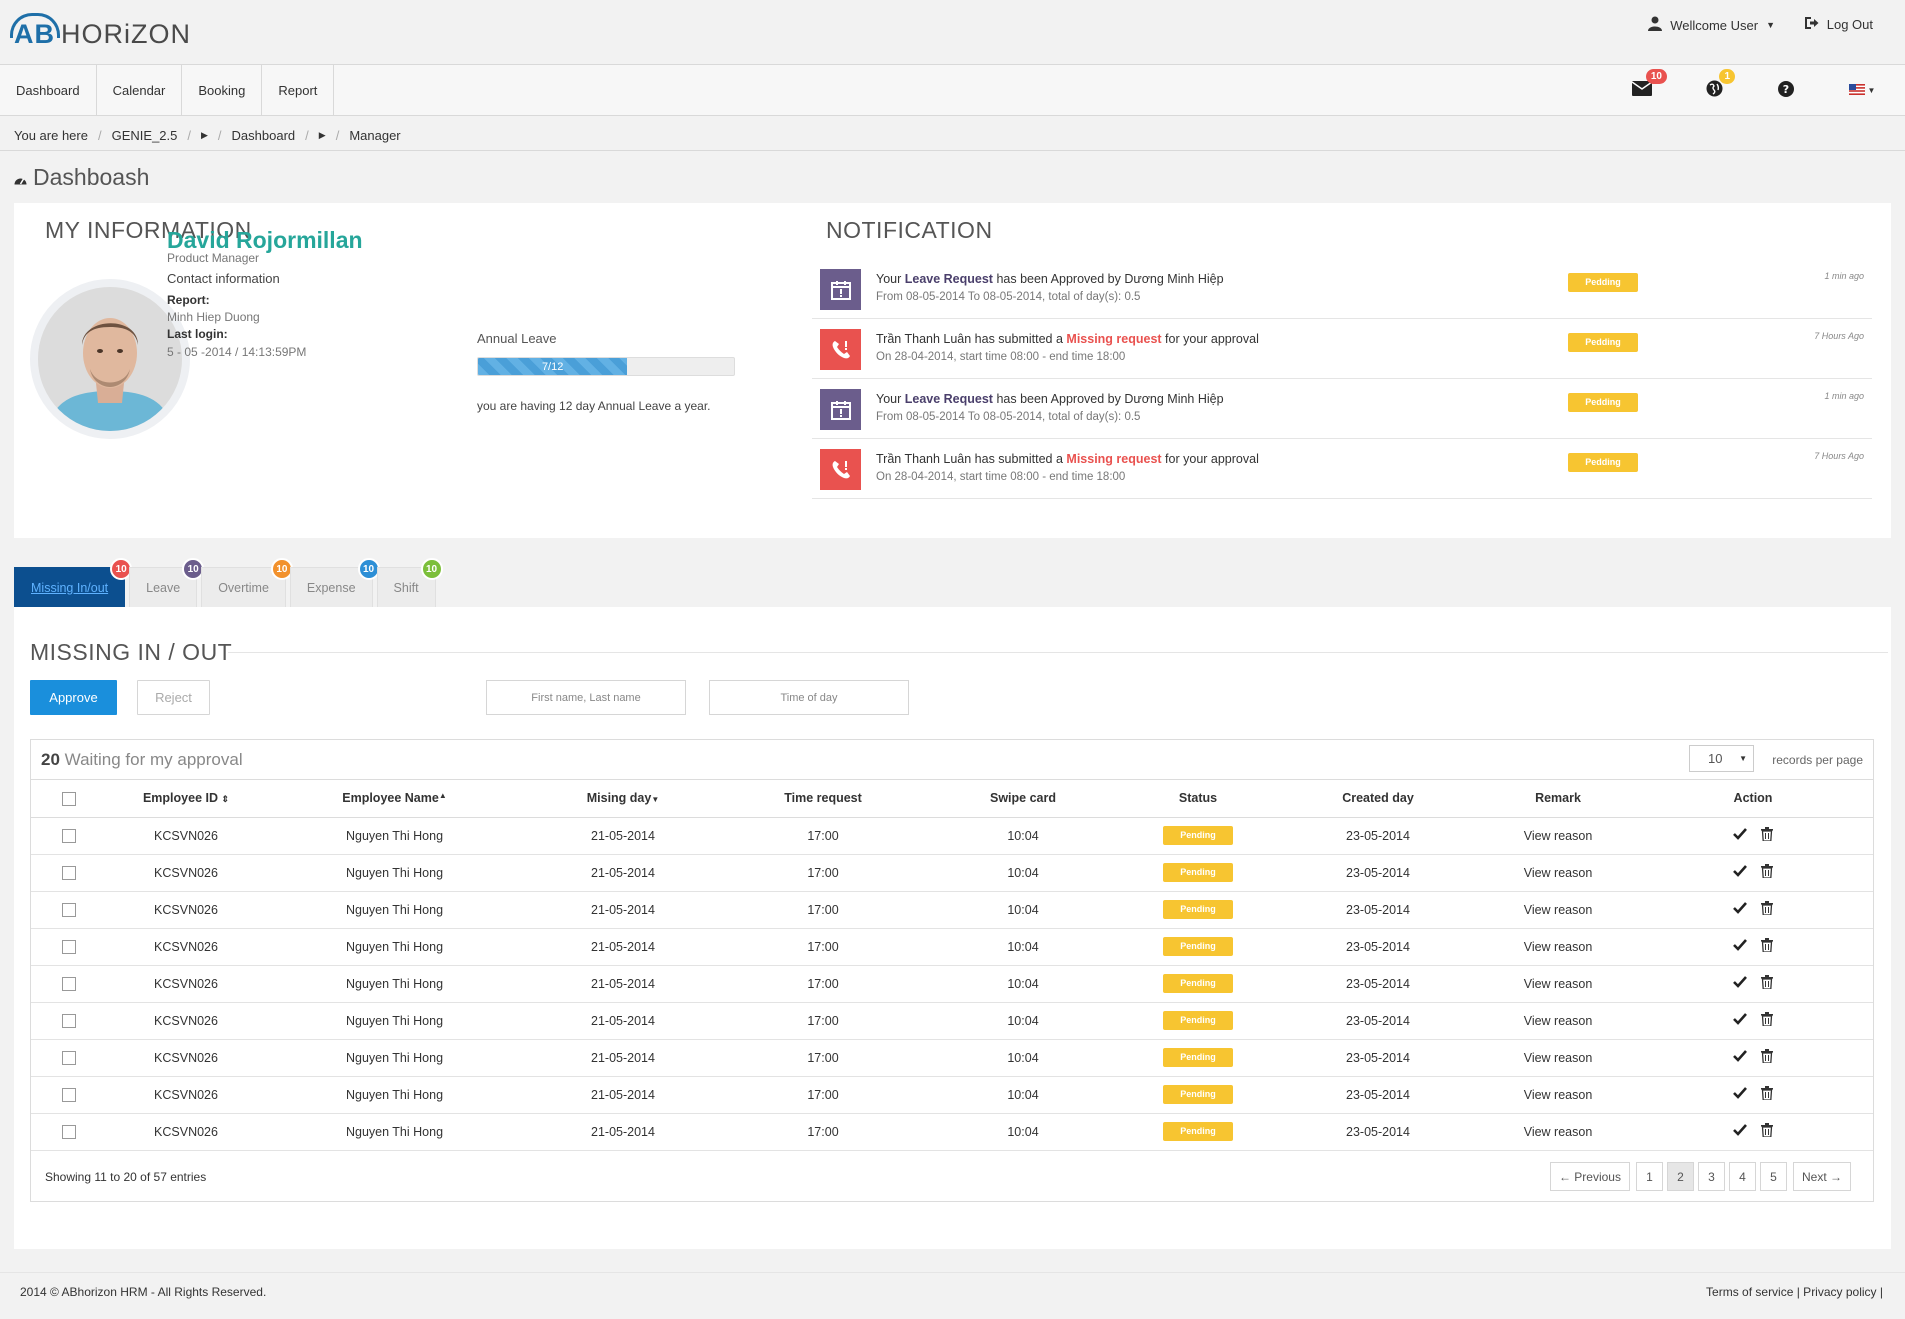 The image size is (1905, 1319). I want to click on nav-calendar: Calendar, so click(140, 90).